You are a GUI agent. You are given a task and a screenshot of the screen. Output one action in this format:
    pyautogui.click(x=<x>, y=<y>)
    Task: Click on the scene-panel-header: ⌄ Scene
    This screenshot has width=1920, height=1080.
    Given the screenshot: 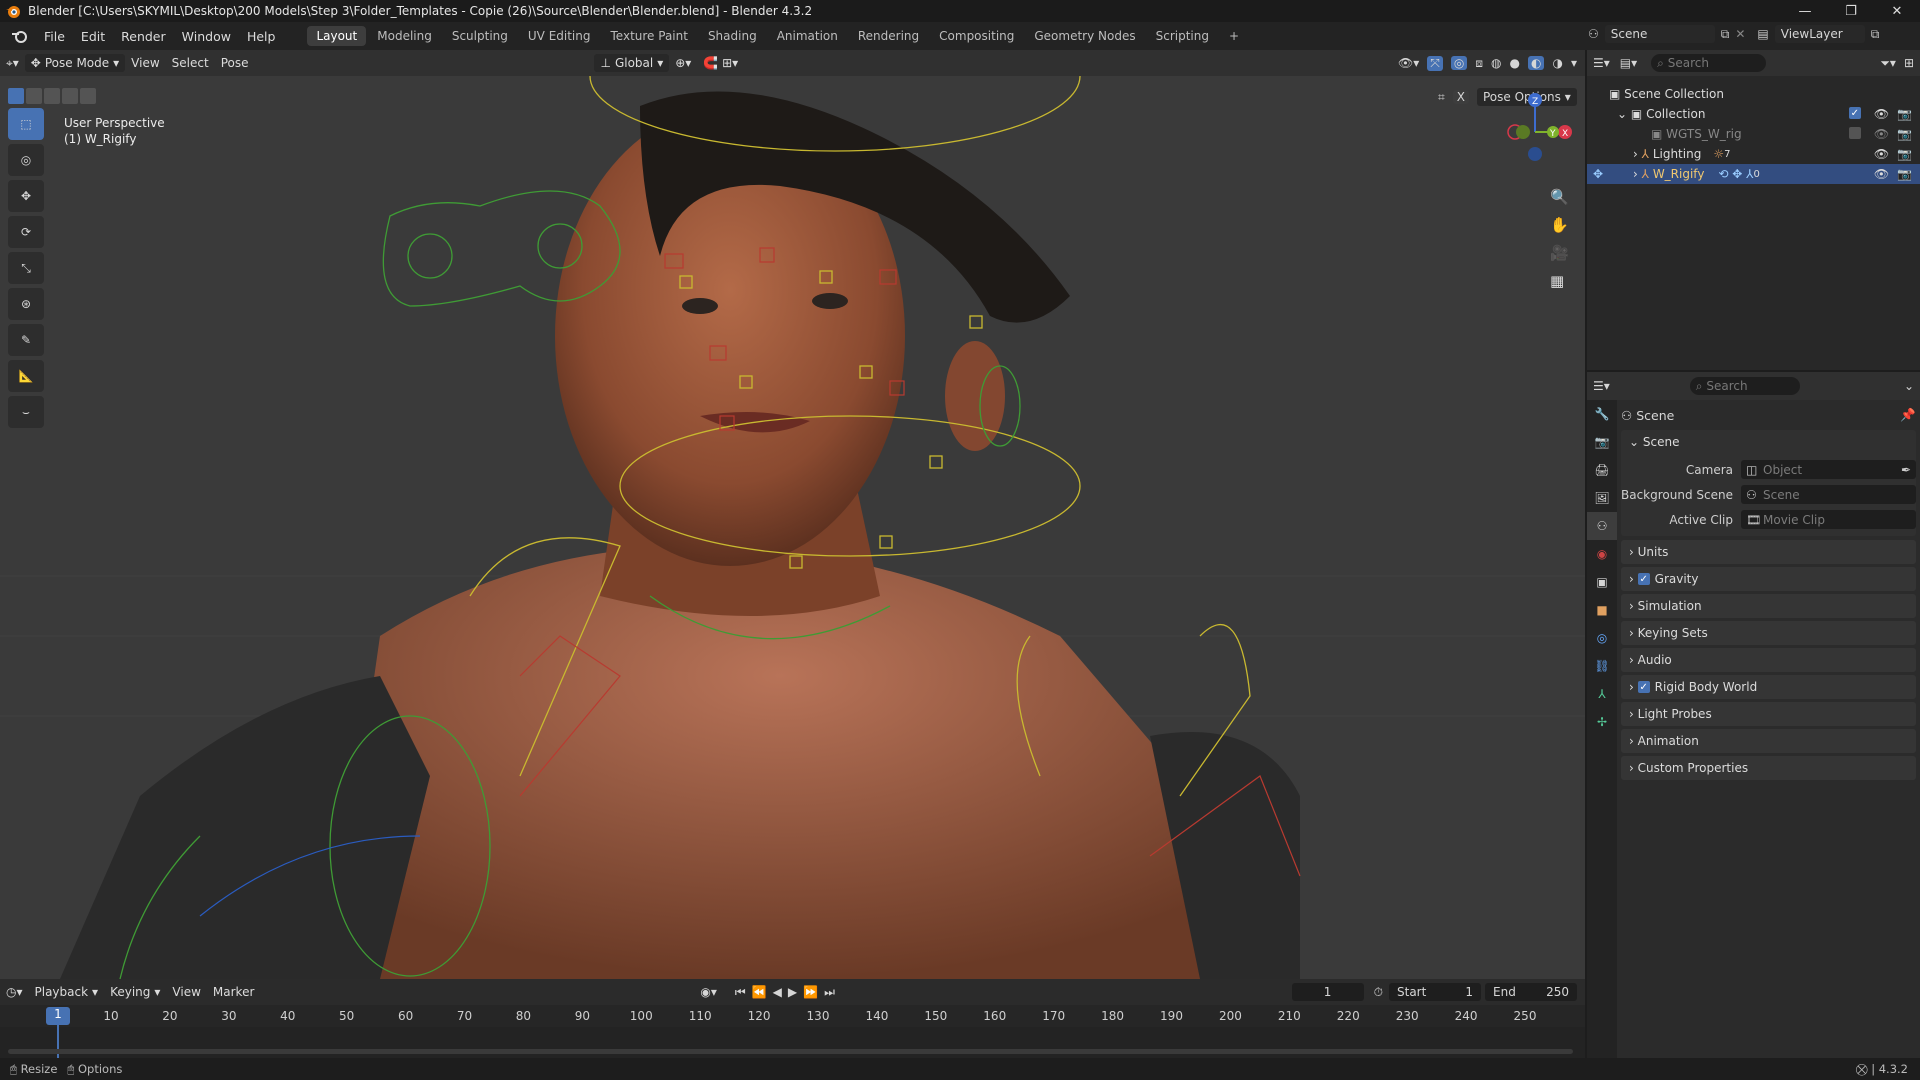 What is the action you would take?
    pyautogui.click(x=1768, y=442)
    